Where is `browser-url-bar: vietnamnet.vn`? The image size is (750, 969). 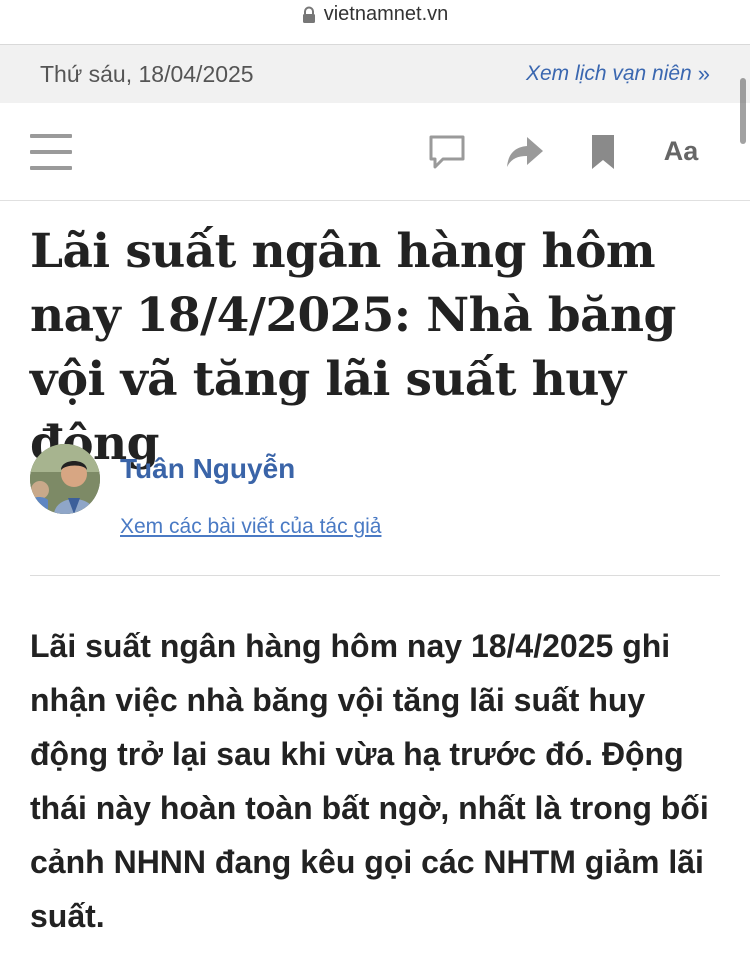 browser-url-bar: vietnamnet.vn is located at coordinates (375, 22).